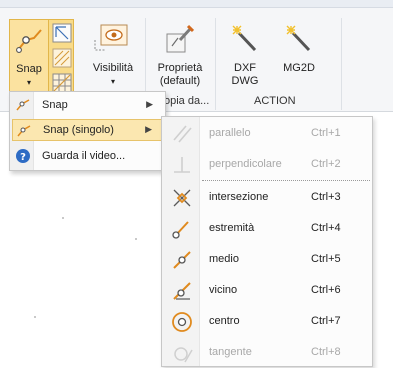  I want to click on submenu-item-perpendicolare: perpendicolare Ctrl+2, so click(267, 164).